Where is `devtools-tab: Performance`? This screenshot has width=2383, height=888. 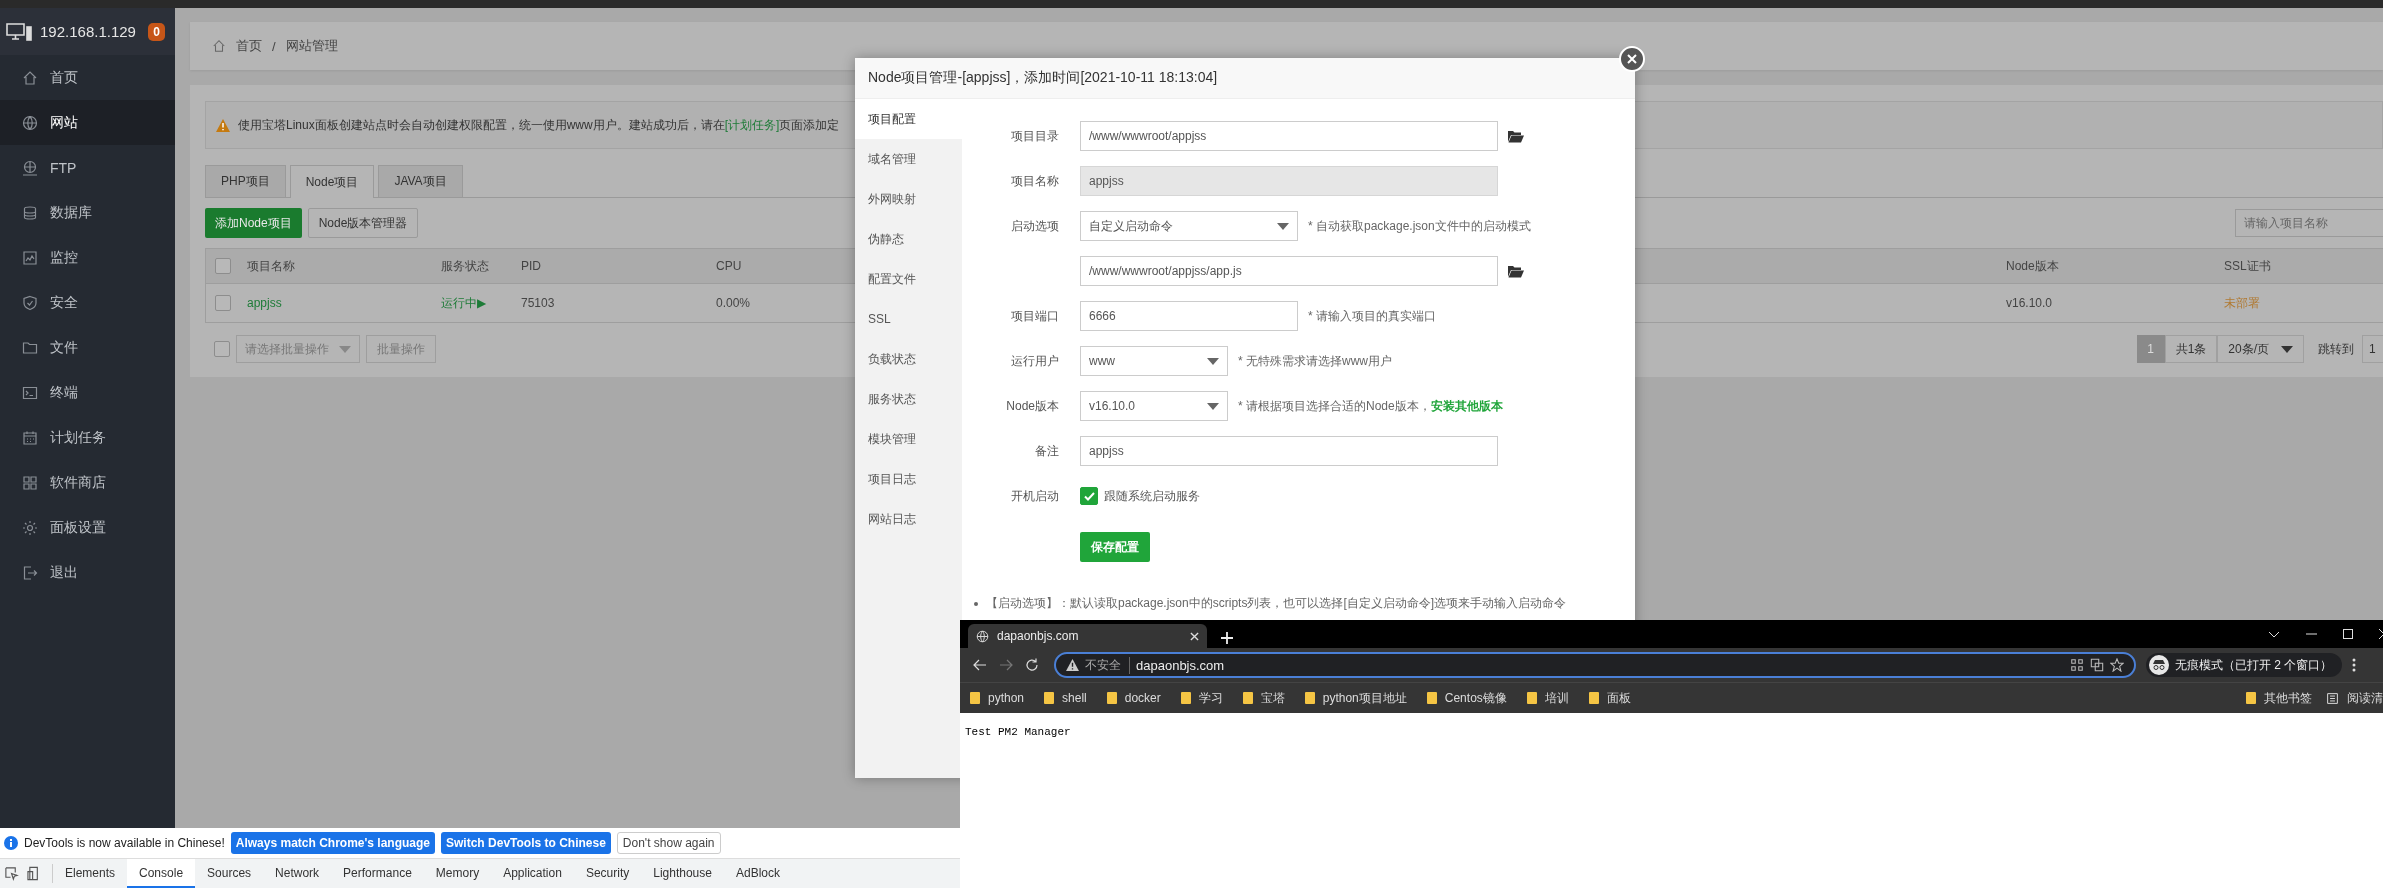 devtools-tab: Performance is located at coordinates (377, 873).